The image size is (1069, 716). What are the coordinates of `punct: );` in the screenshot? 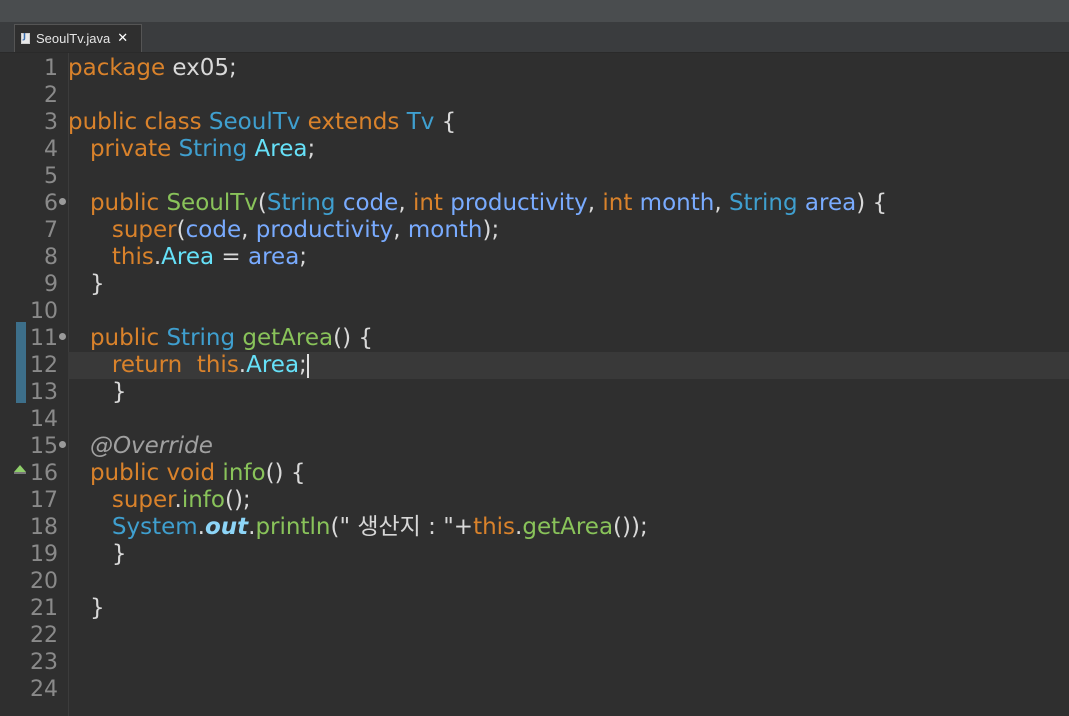 It's located at (491, 230).